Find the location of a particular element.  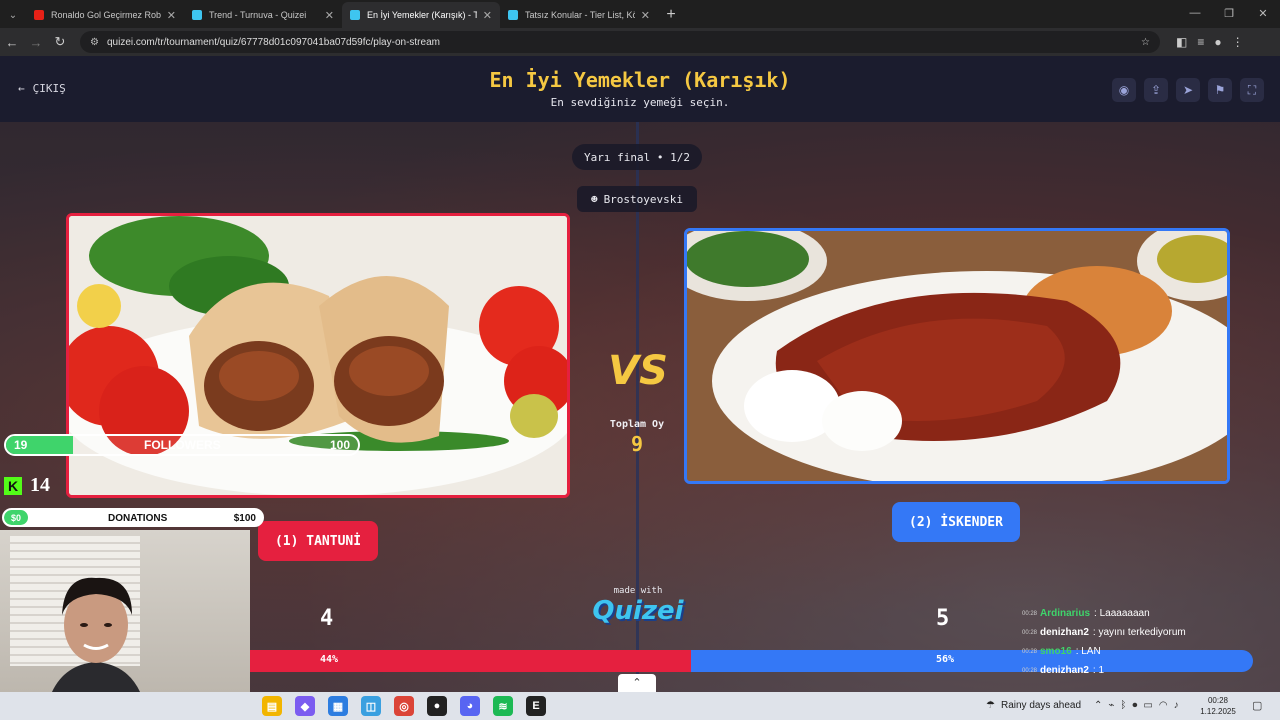

total-votes-value: 9 is located at coordinates (637, 444).